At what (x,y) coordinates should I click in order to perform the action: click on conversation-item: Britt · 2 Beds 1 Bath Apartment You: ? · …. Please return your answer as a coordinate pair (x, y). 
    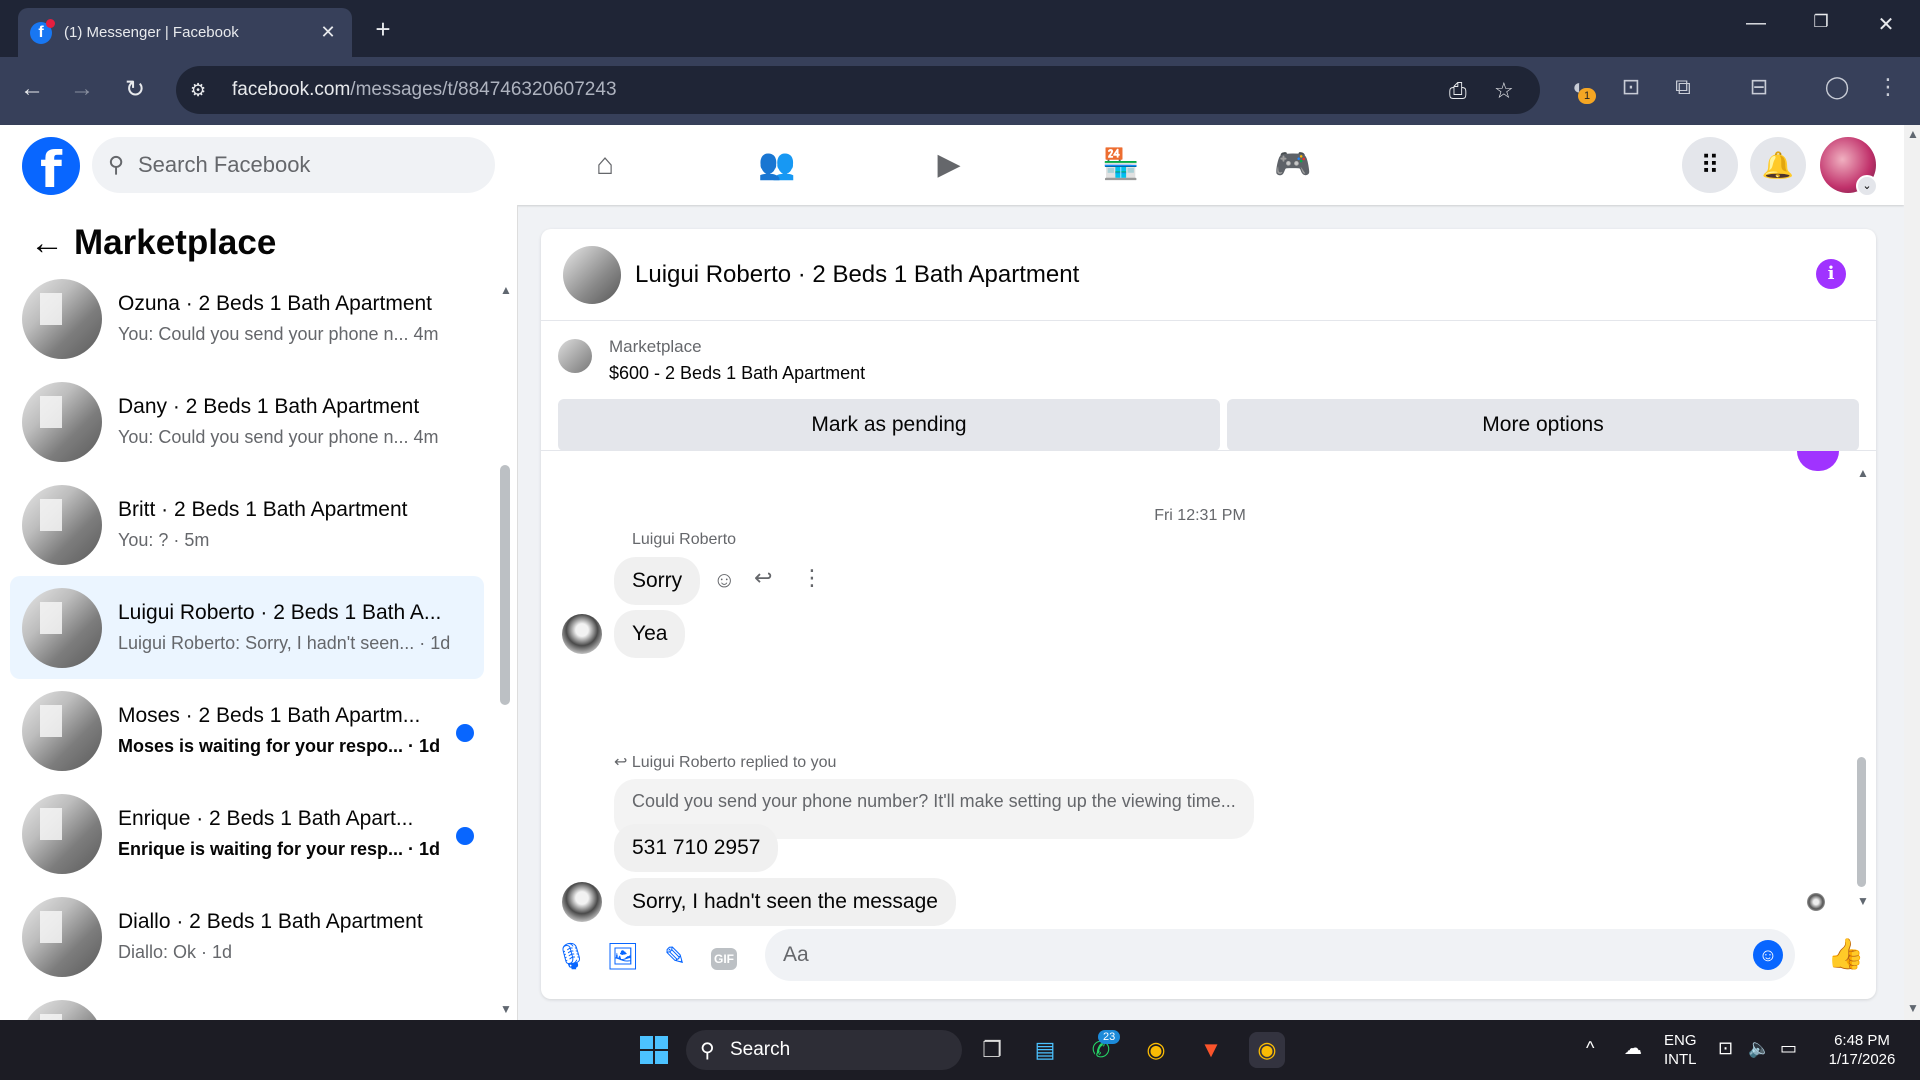
    Looking at the image, I should click on (247, 524).